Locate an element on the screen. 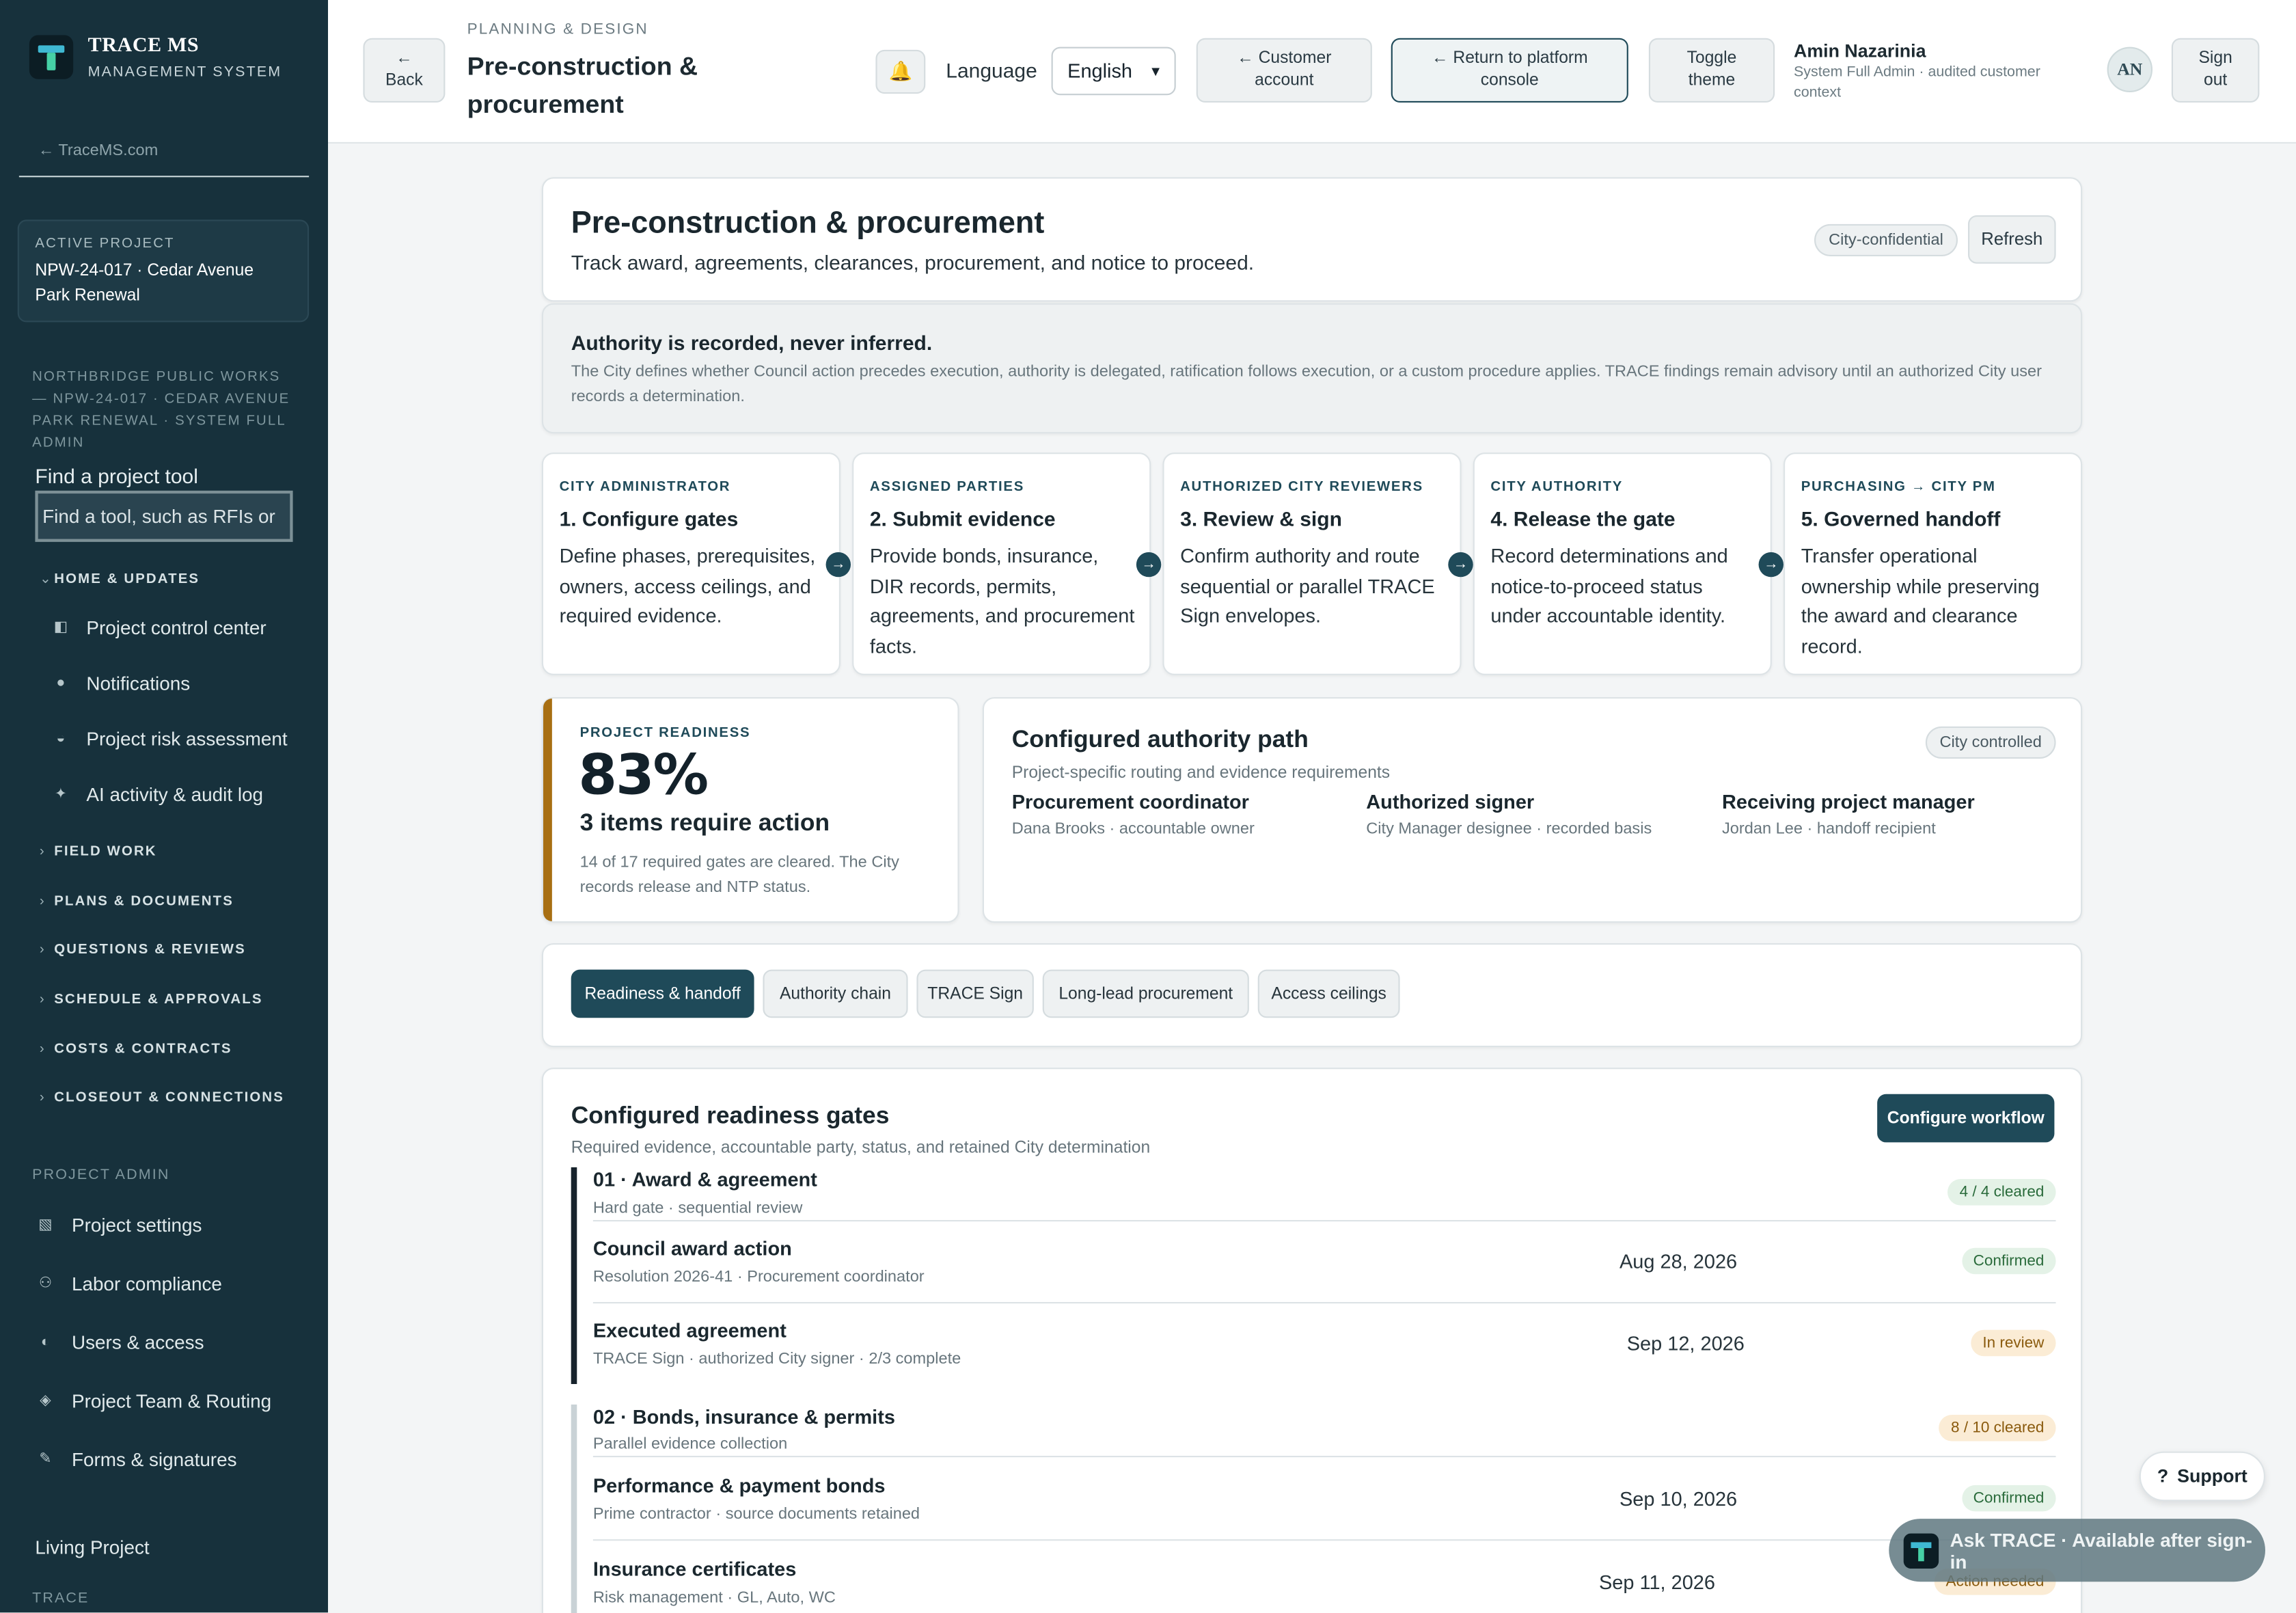  shield-icon: ◐ is located at coordinates (45, 1342).